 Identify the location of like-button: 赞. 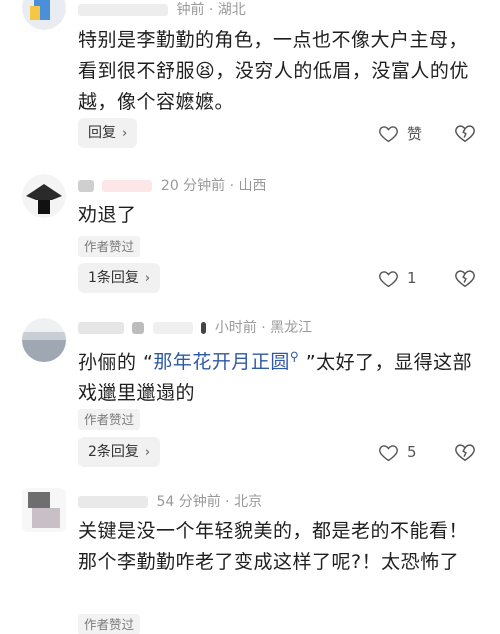
(400, 133).